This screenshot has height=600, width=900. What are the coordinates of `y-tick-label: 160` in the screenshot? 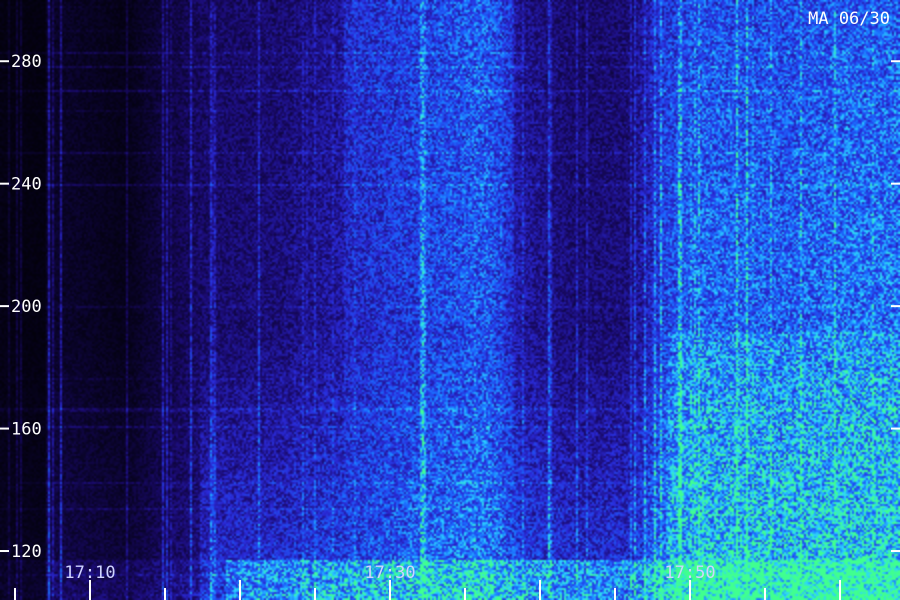 It's located at (26, 430).